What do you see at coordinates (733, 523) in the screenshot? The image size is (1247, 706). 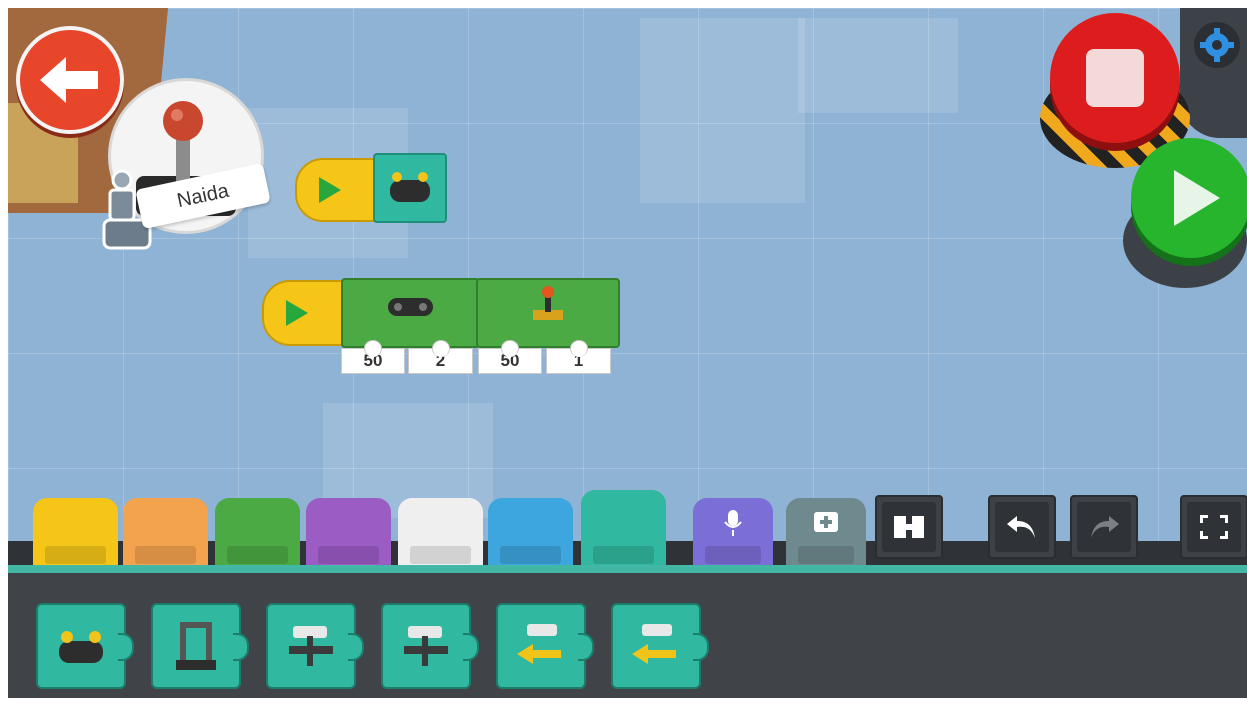 I see `microphone-icon` at bounding box center [733, 523].